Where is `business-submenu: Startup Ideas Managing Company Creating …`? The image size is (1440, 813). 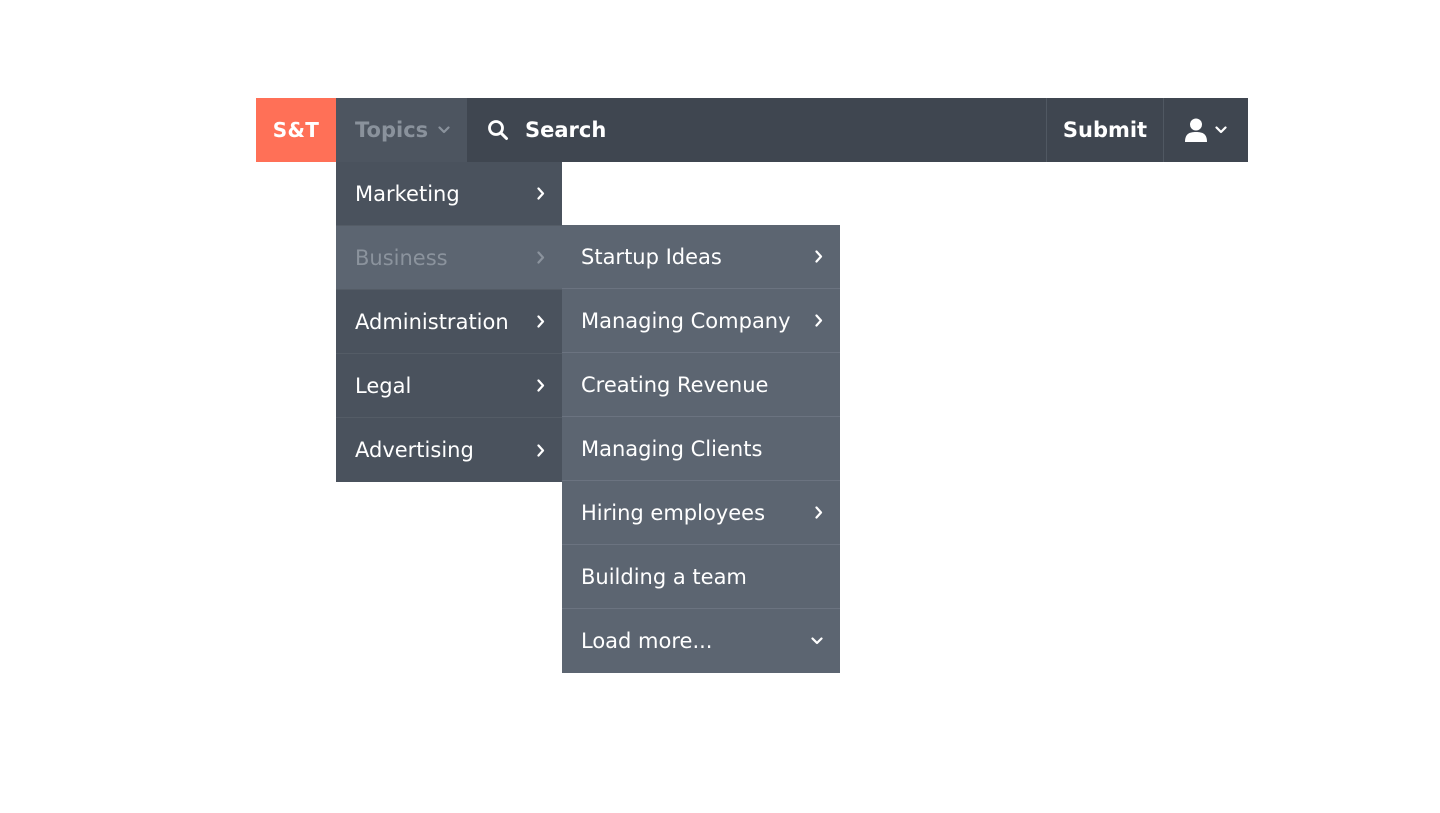 business-submenu: Startup Ideas Managing Company Creating … is located at coordinates (701, 449).